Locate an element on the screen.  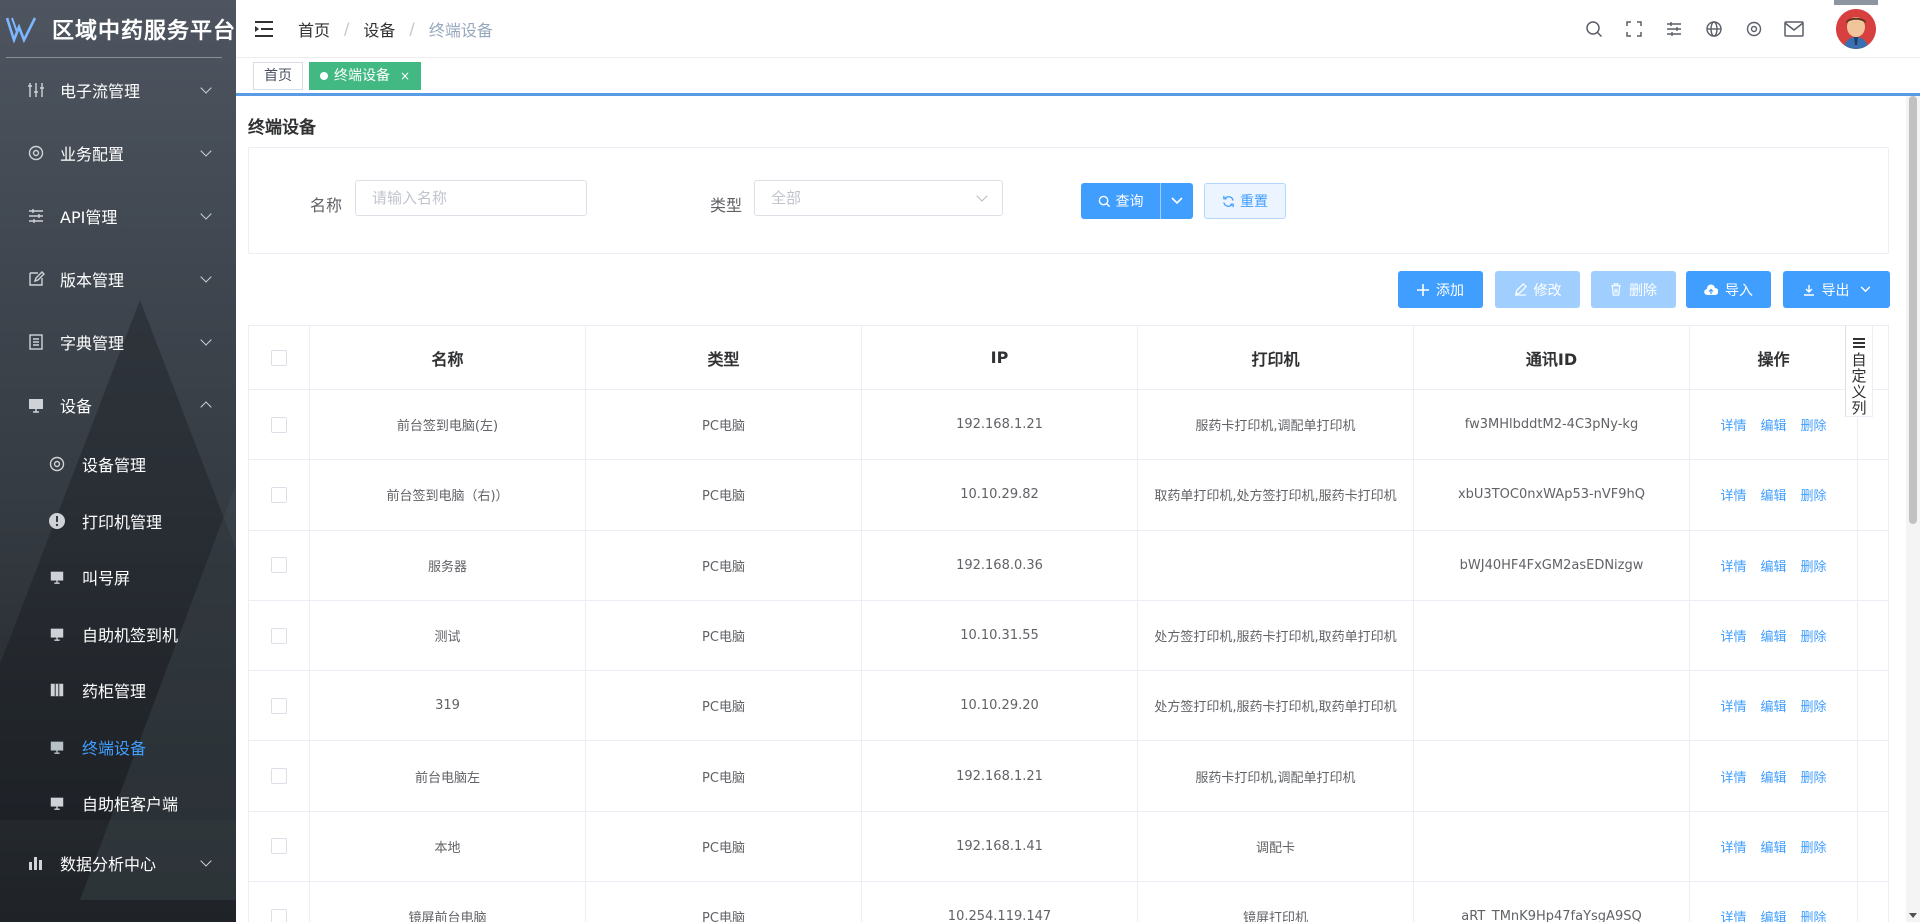
sidebar-subitem-terminal: 终端设备 is located at coordinates (118, 747).